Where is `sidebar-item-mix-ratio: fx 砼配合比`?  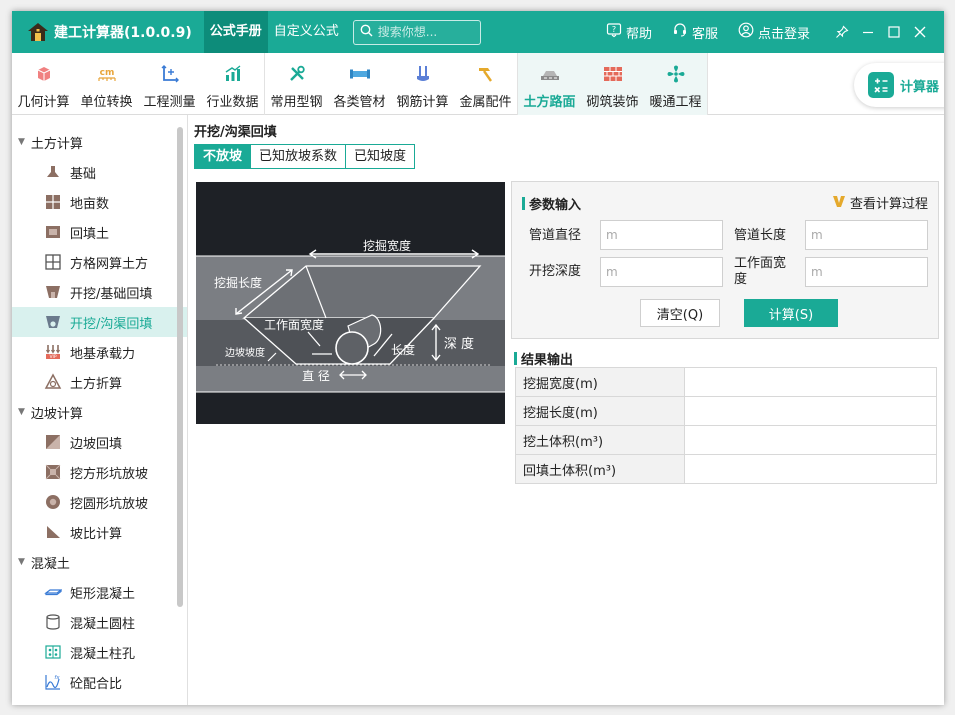 sidebar-item-mix-ratio: fx 砼配合比 is located at coordinates (99, 682).